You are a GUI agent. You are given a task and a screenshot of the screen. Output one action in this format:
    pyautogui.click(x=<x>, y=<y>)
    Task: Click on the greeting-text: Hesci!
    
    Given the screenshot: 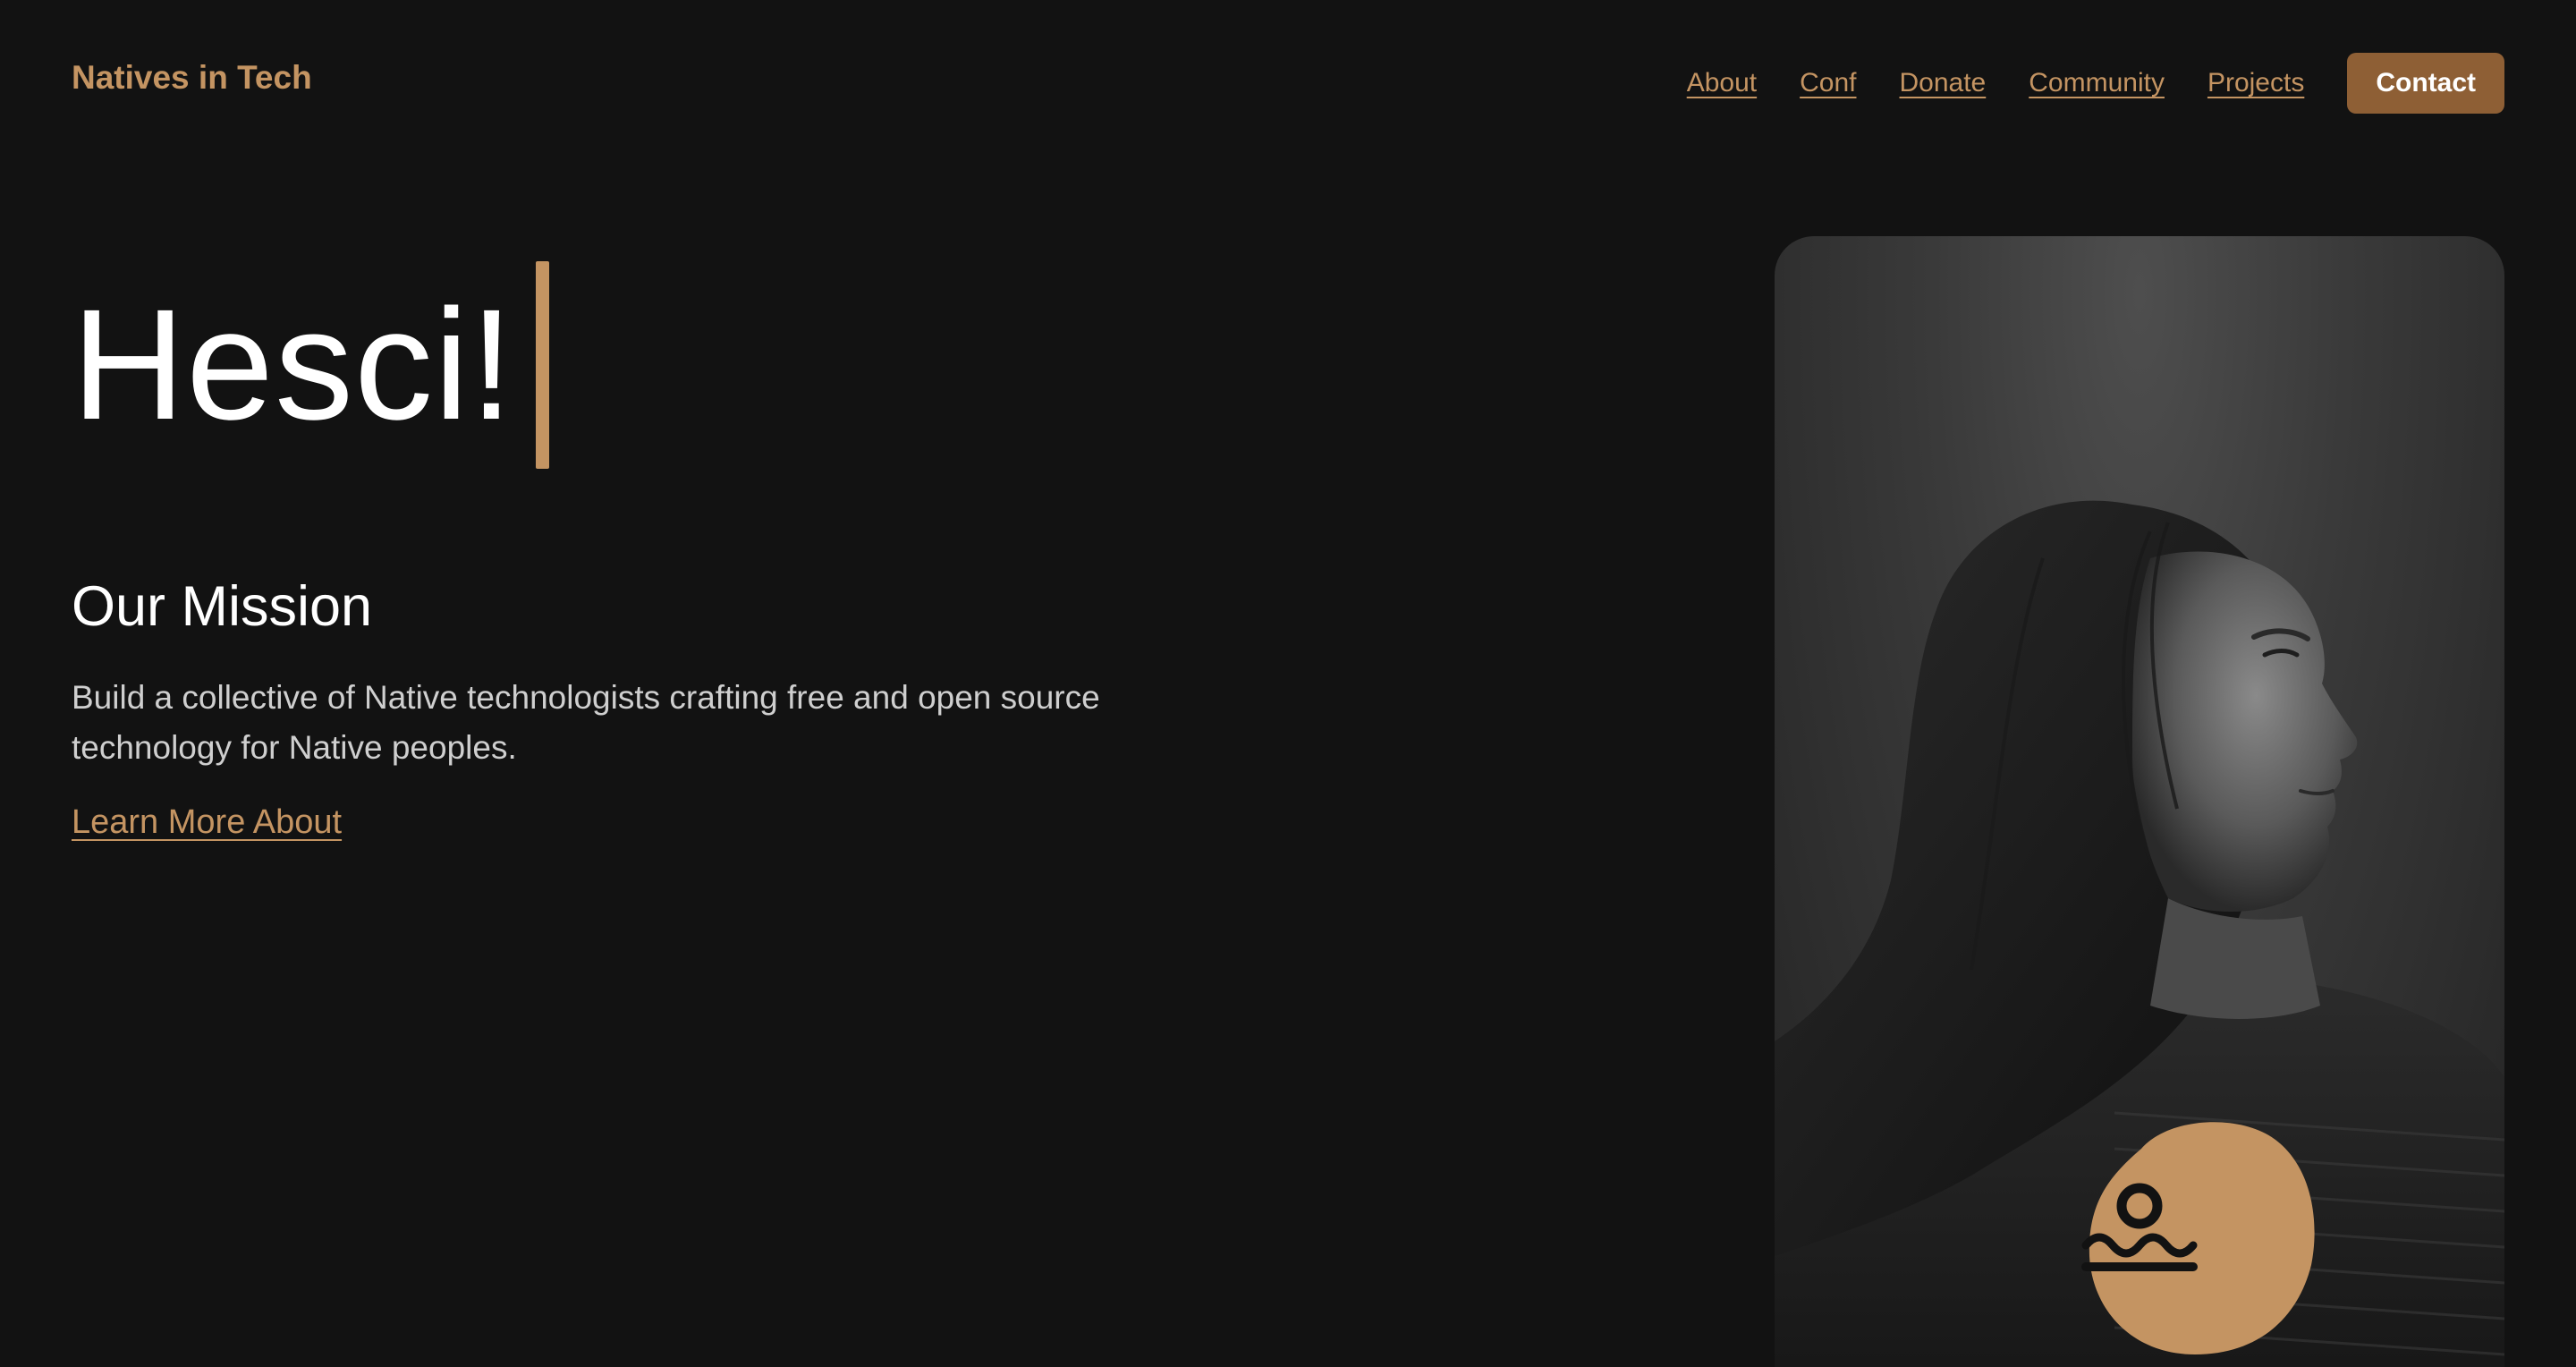 What is the action you would take?
    pyautogui.click(x=293, y=365)
    